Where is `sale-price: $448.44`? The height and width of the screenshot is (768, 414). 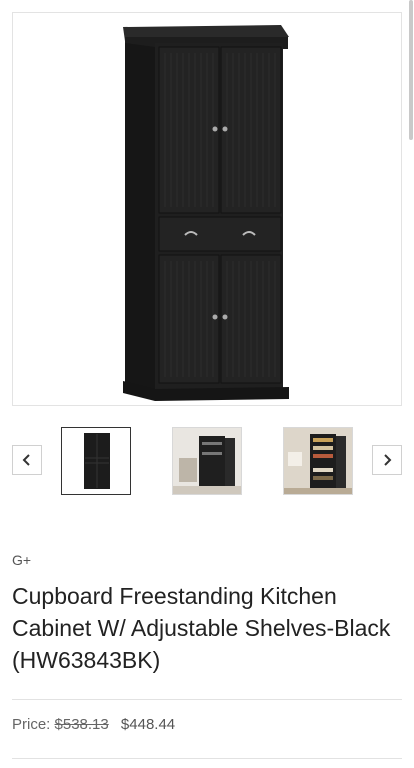
sale-price: $448.44 is located at coordinates (148, 724).